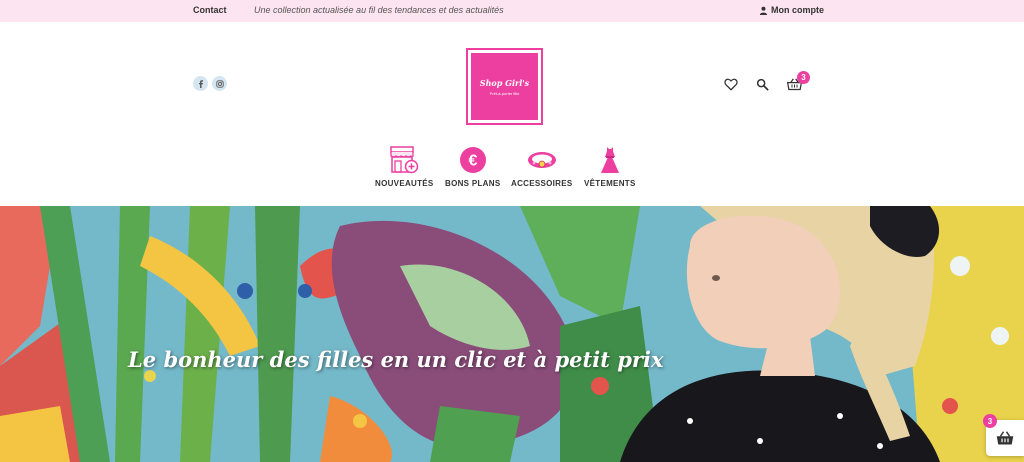  What do you see at coordinates (610, 183) in the screenshot?
I see `category-label: VÊTEMENTS` at bounding box center [610, 183].